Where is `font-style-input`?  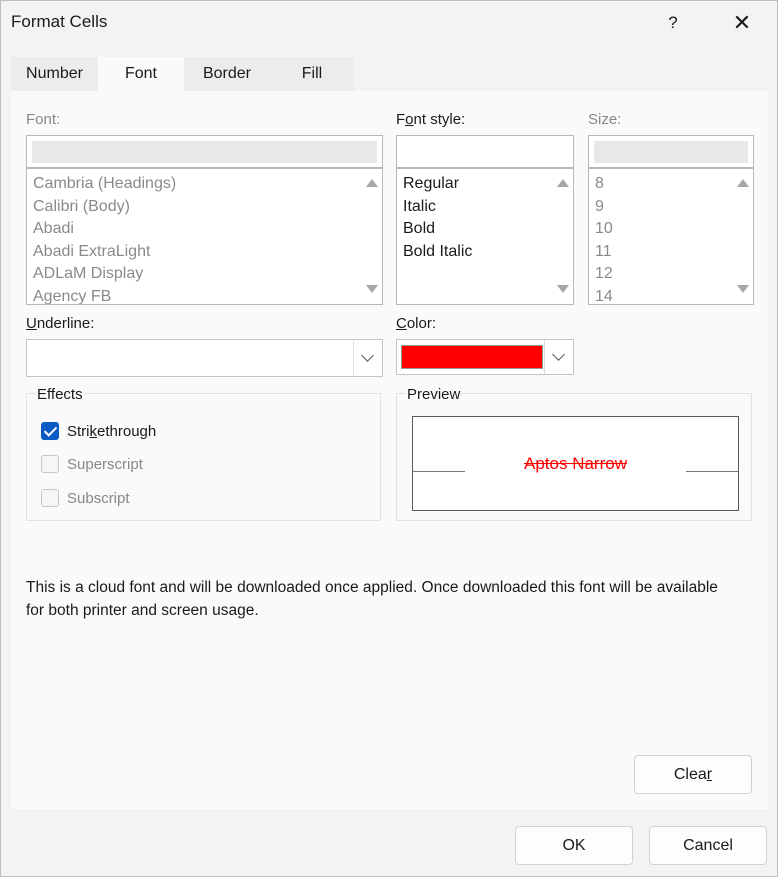 font-style-input is located at coordinates (485, 151).